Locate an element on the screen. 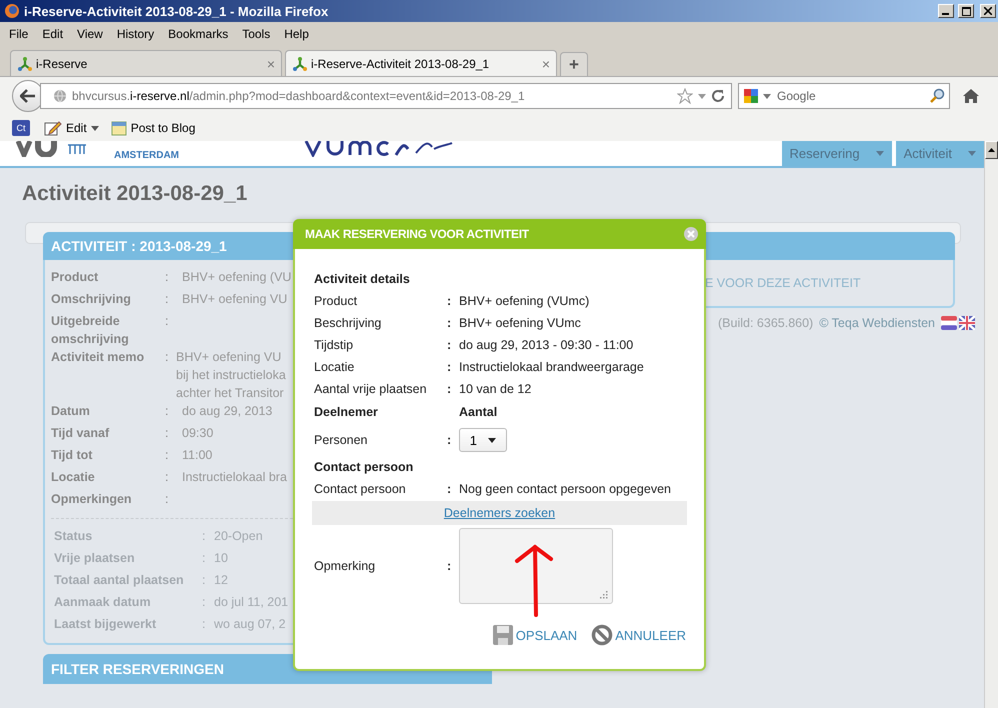 The height and width of the screenshot is (708, 998). ban-icon is located at coordinates (602, 635).